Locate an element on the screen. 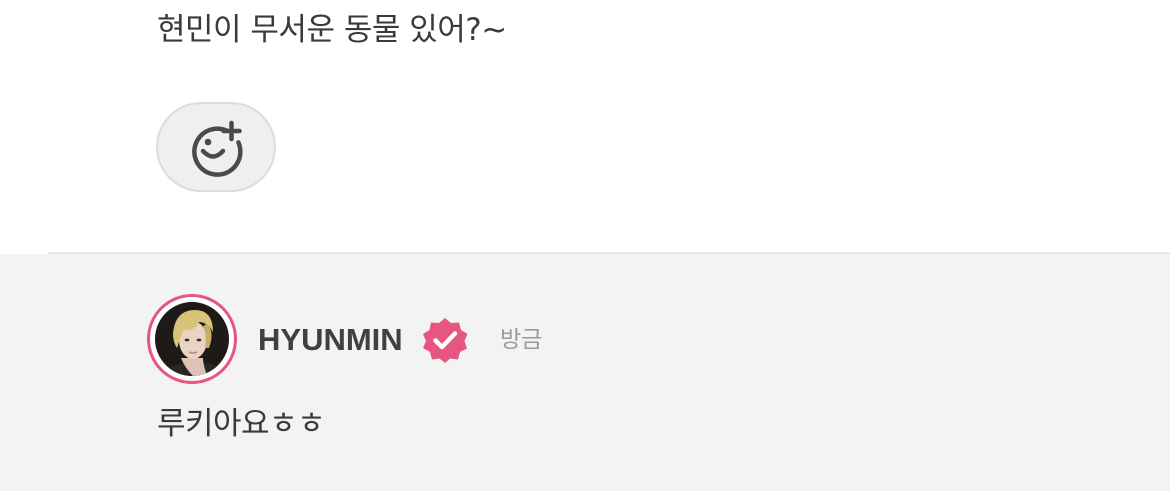 The height and width of the screenshot is (491, 1170). avatar is located at coordinates (192, 339).